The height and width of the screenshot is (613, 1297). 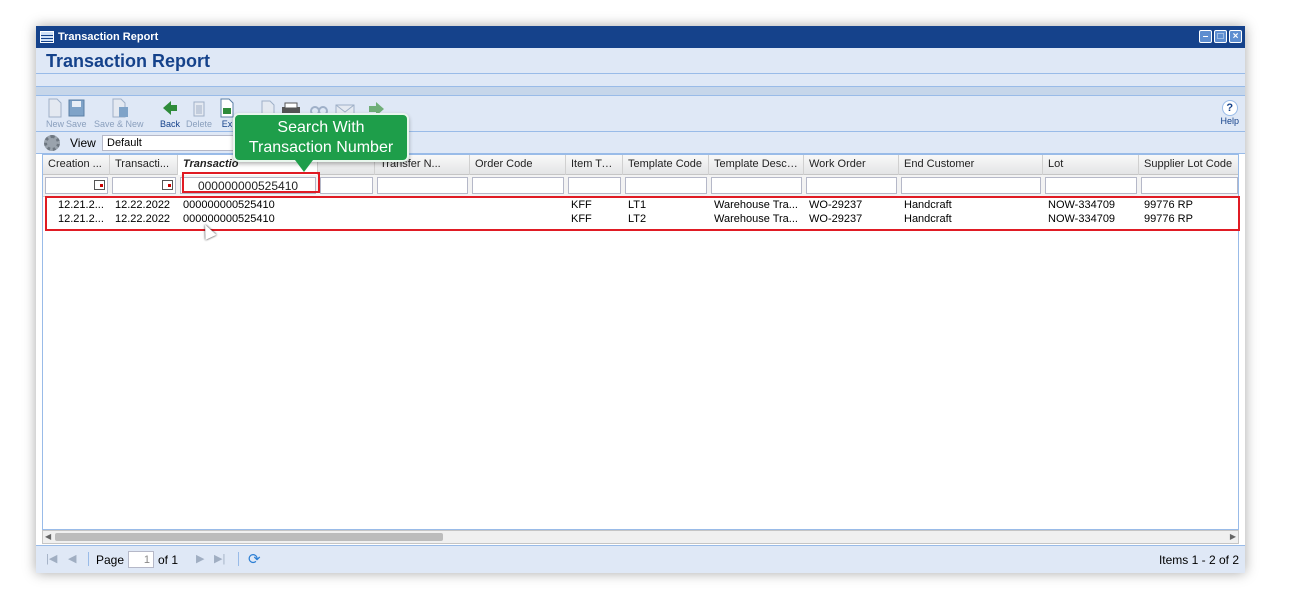 I want to click on column-header-item-type: Item Type, so click(x=594, y=165).